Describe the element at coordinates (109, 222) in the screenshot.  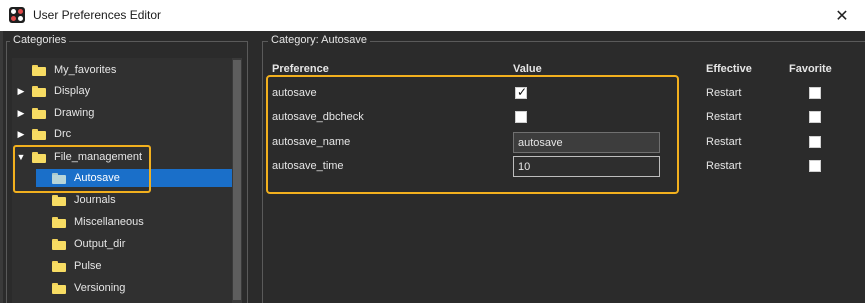
I see `tree-item-label: Miscellaneous` at that location.